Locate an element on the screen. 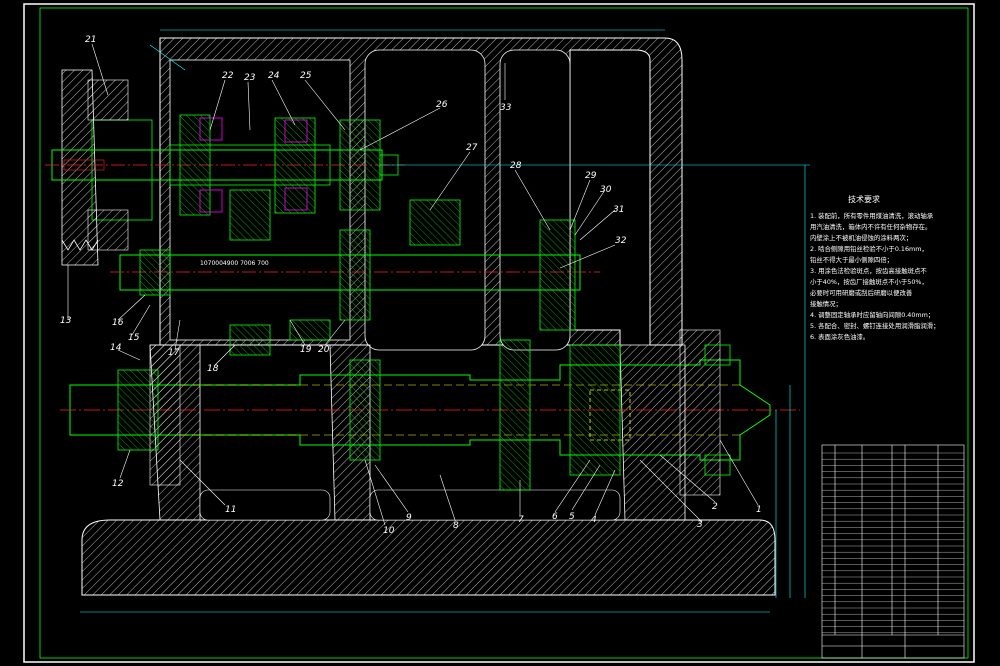 Image resolution: width=1000 pixels, height=666 pixels. part-label-31: 31 is located at coordinates (618, 210).